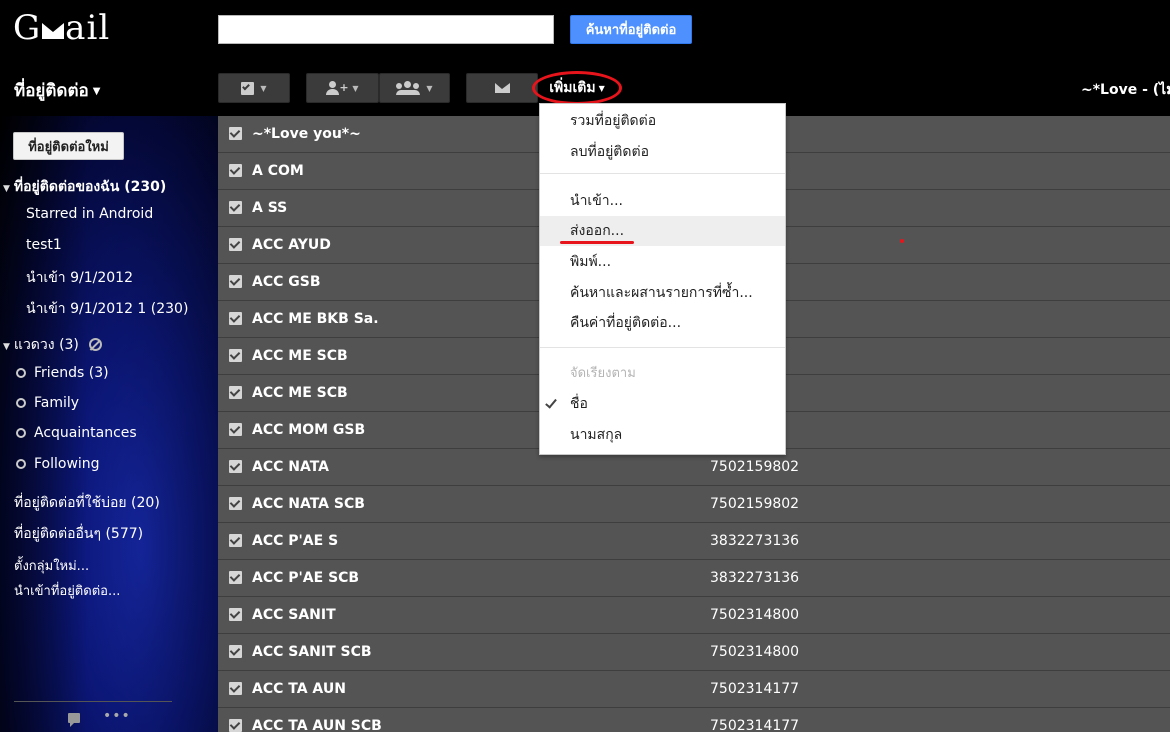  What do you see at coordinates (306, 134) in the screenshot?
I see `contact-name: ~*Love you*~` at bounding box center [306, 134].